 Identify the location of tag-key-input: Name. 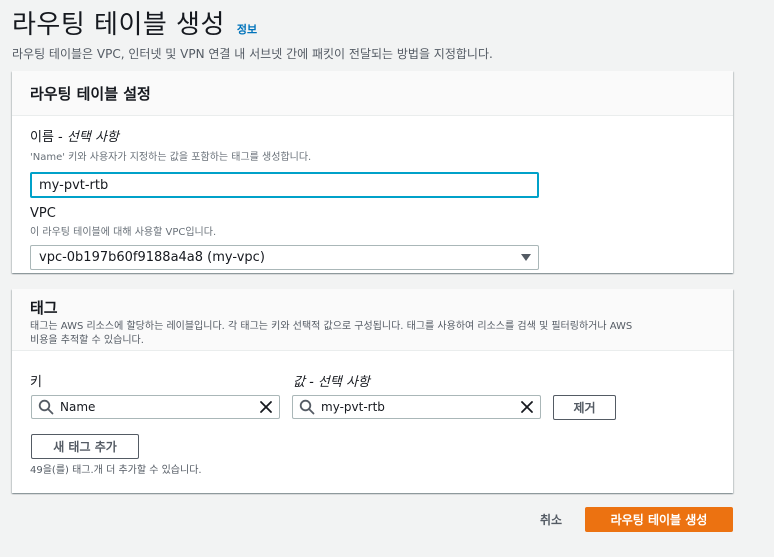
(155, 407).